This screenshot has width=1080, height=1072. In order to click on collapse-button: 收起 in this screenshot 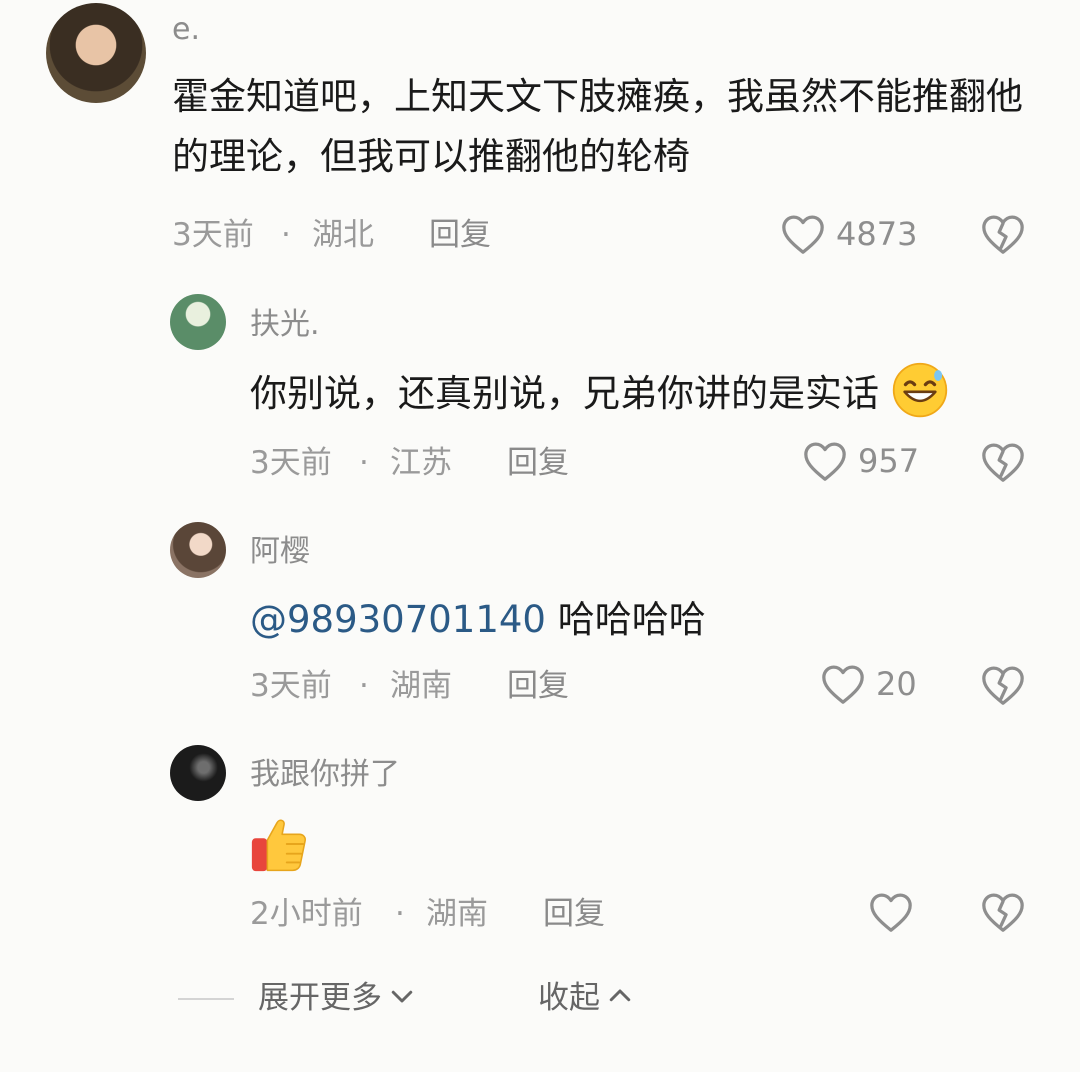, I will do `click(586, 1000)`.